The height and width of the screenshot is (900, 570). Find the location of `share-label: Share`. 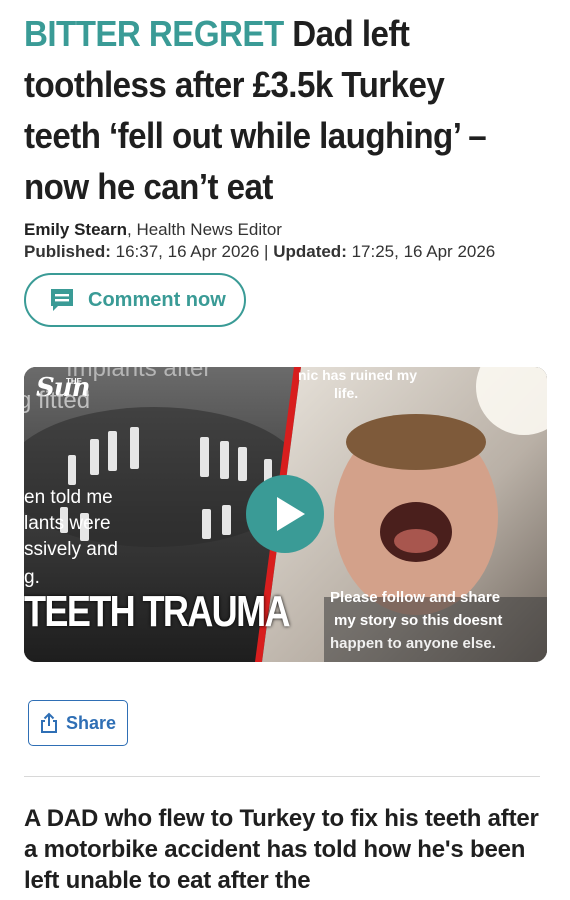

share-label: Share is located at coordinates (91, 722).